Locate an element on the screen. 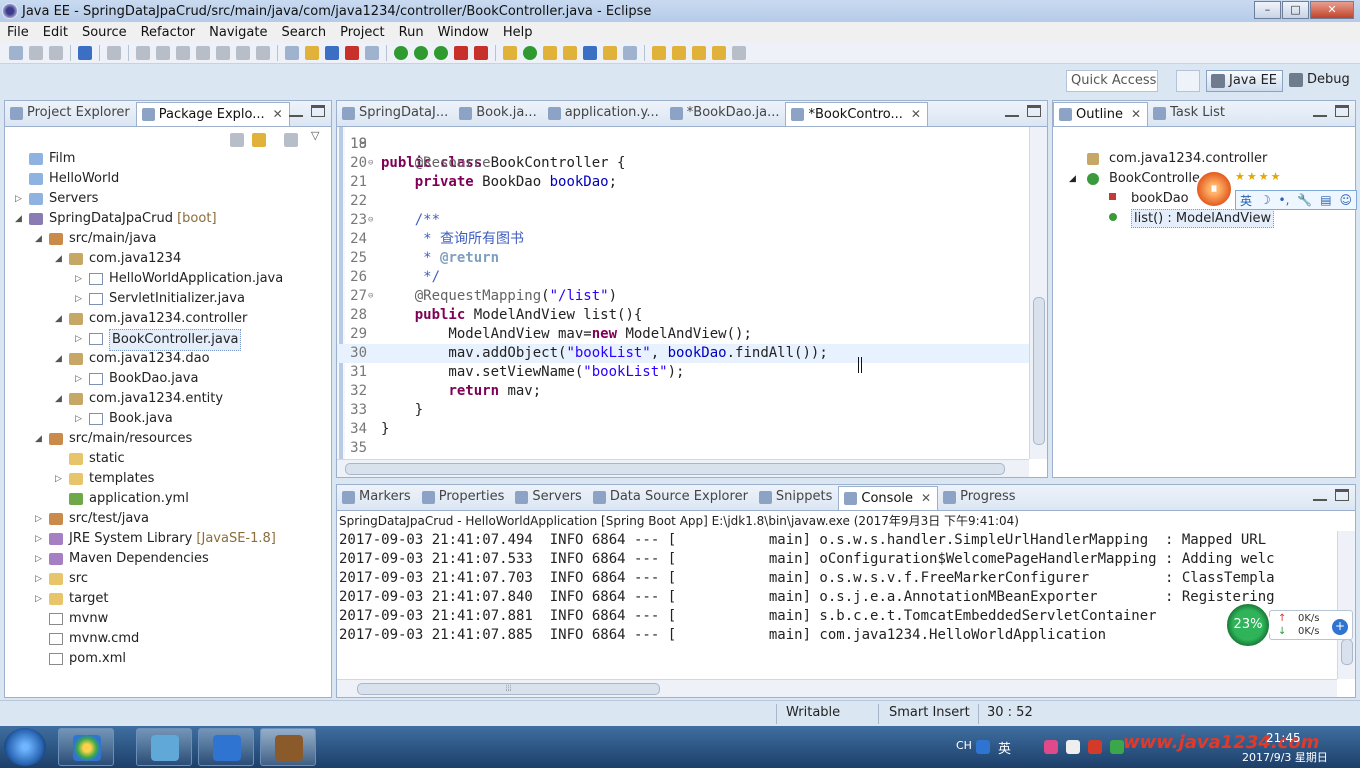 Image resolution: width=1360 pixels, height=768 pixels. new-package-icon is located at coordinates (312, 52).